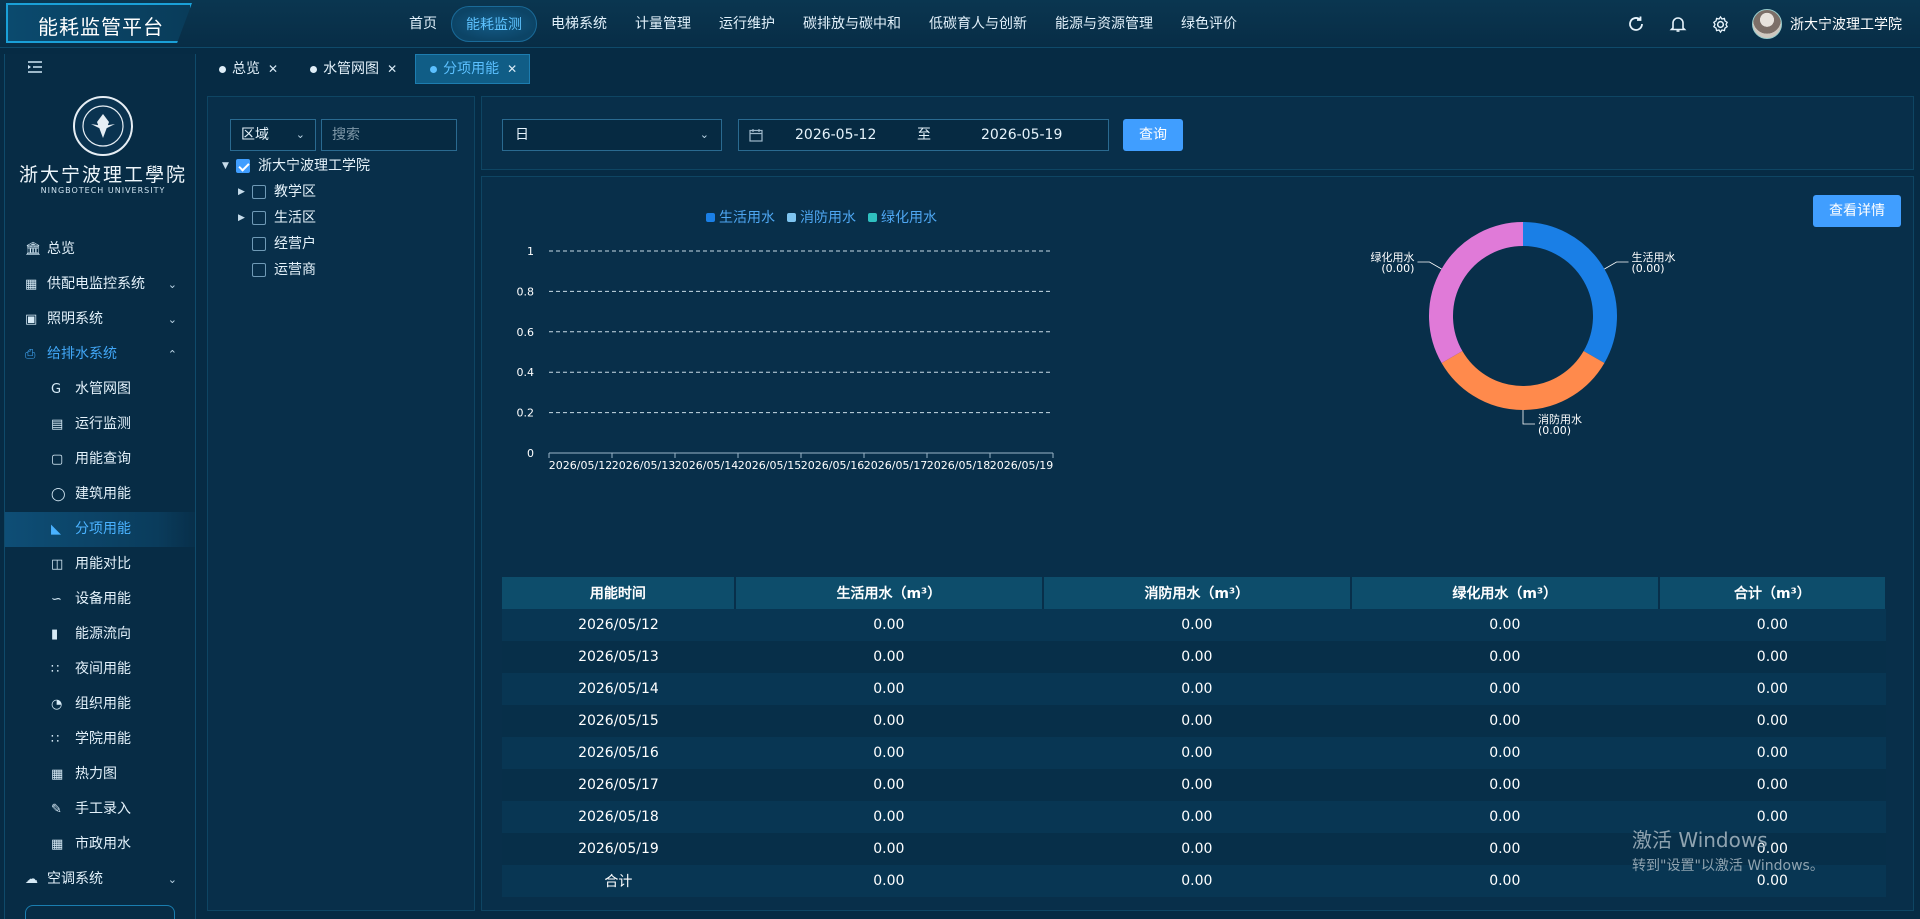 This screenshot has width=1920, height=919. What do you see at coordinates (342, 166) in the screenshot?
I see `tree-node: ▼ 浙大宁波理工学院` at bounding box center [342, 166].